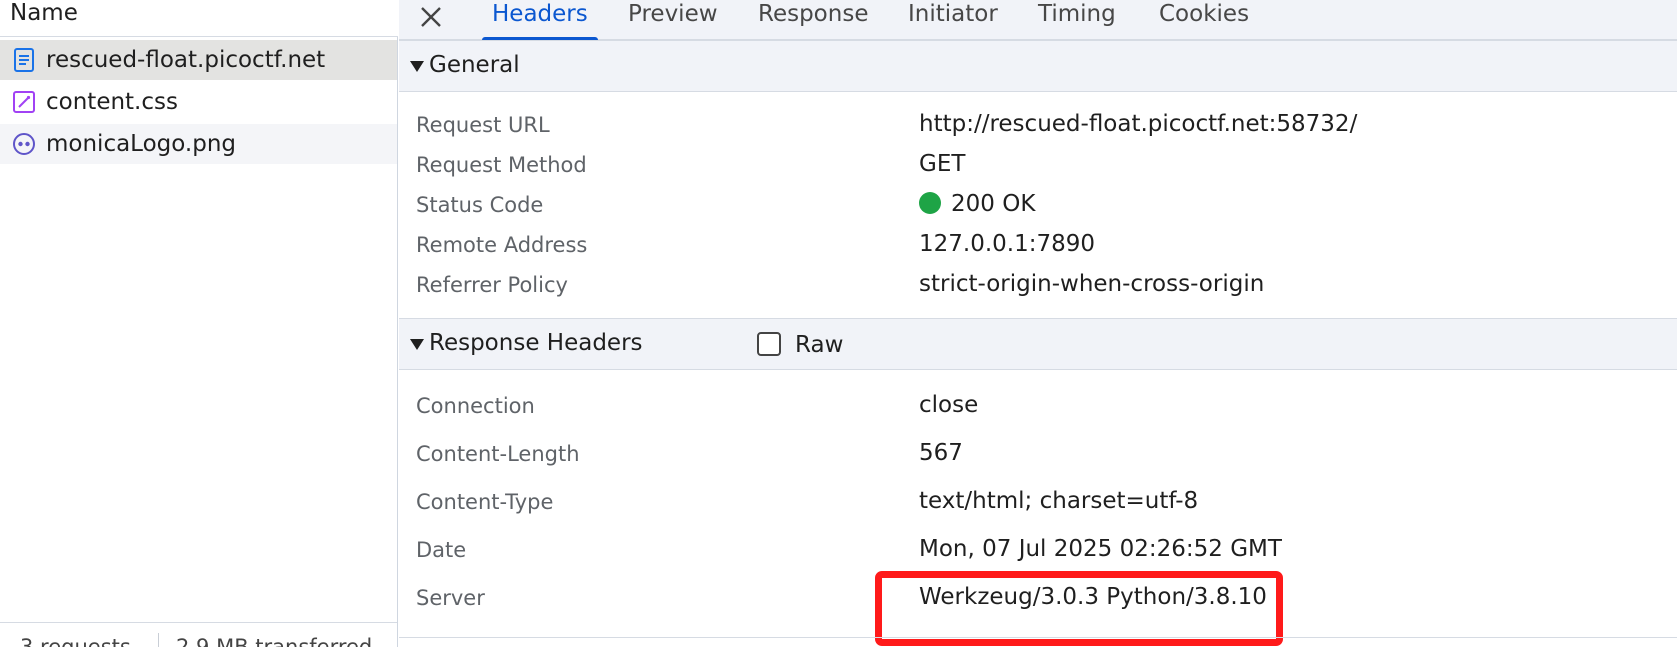 The height and width of the screenshot is (647, 1677). I want to click on request-row-image: monicaLogo.png, so click(198, 144).